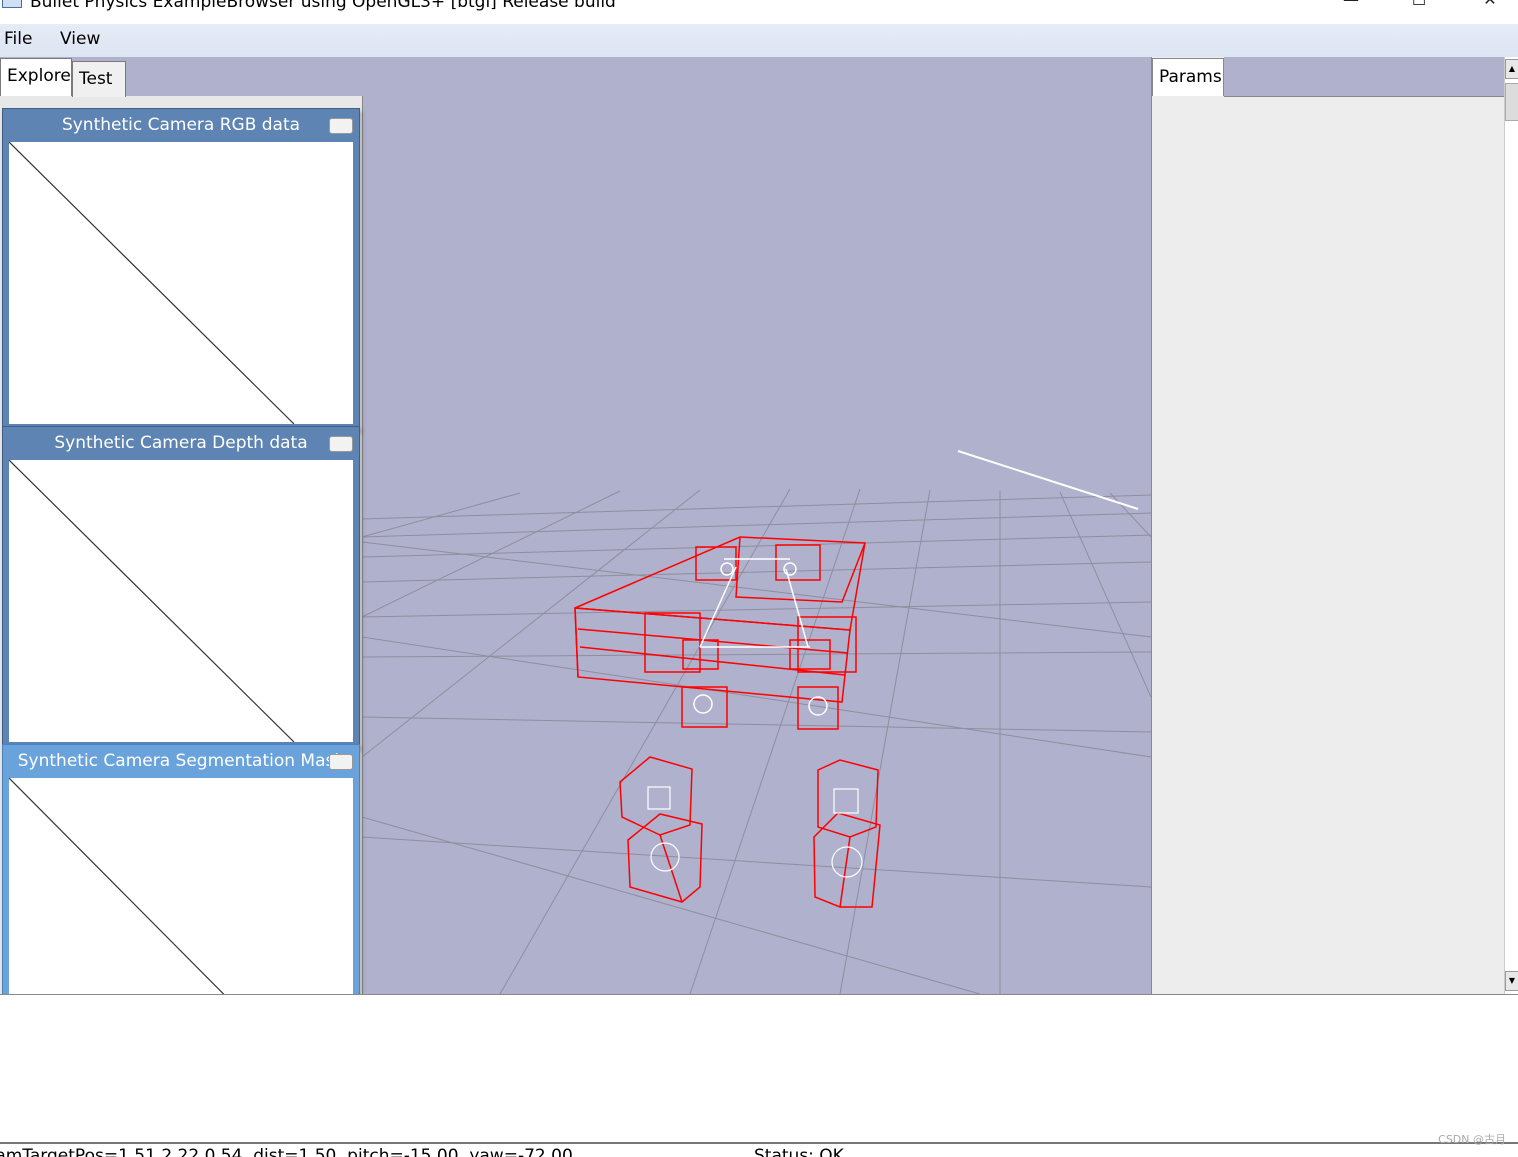 This screenshot has height=1157, width=1518. I want to click on tab-test: Test, so click(99, 79).